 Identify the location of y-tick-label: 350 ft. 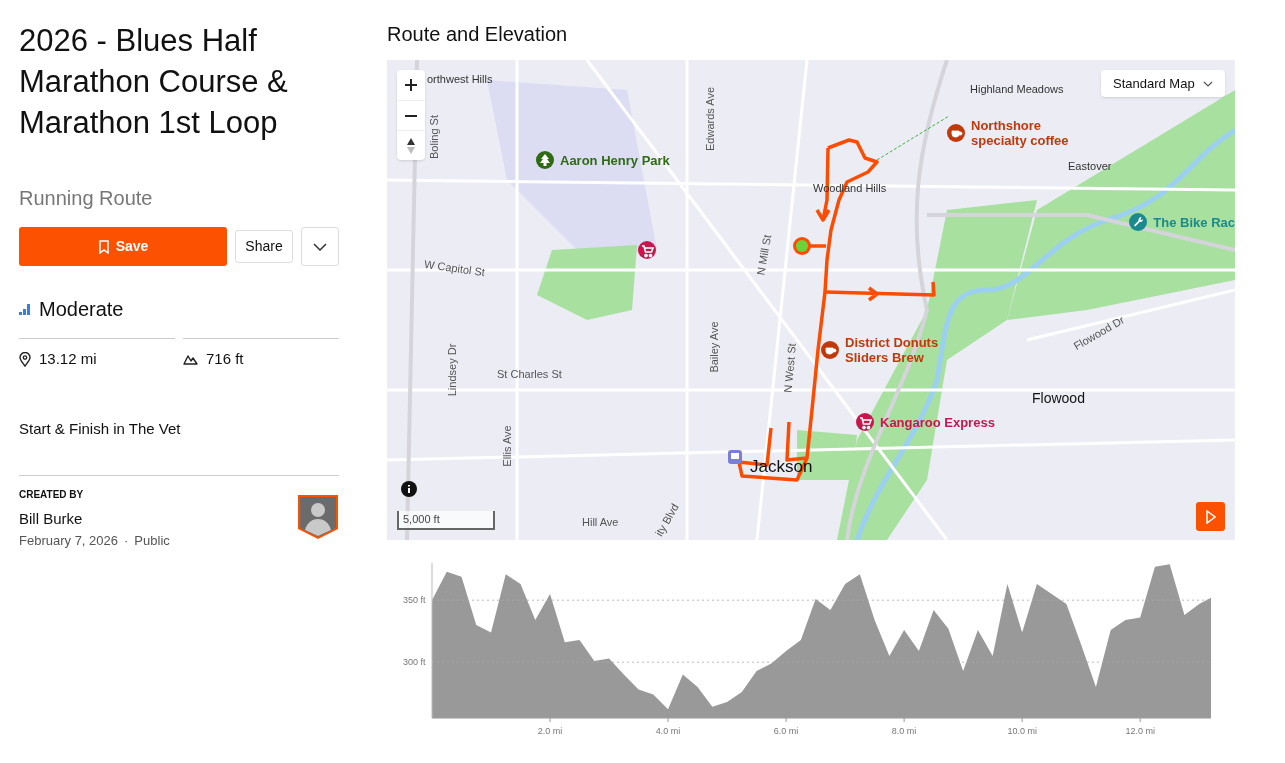
(414, 600).